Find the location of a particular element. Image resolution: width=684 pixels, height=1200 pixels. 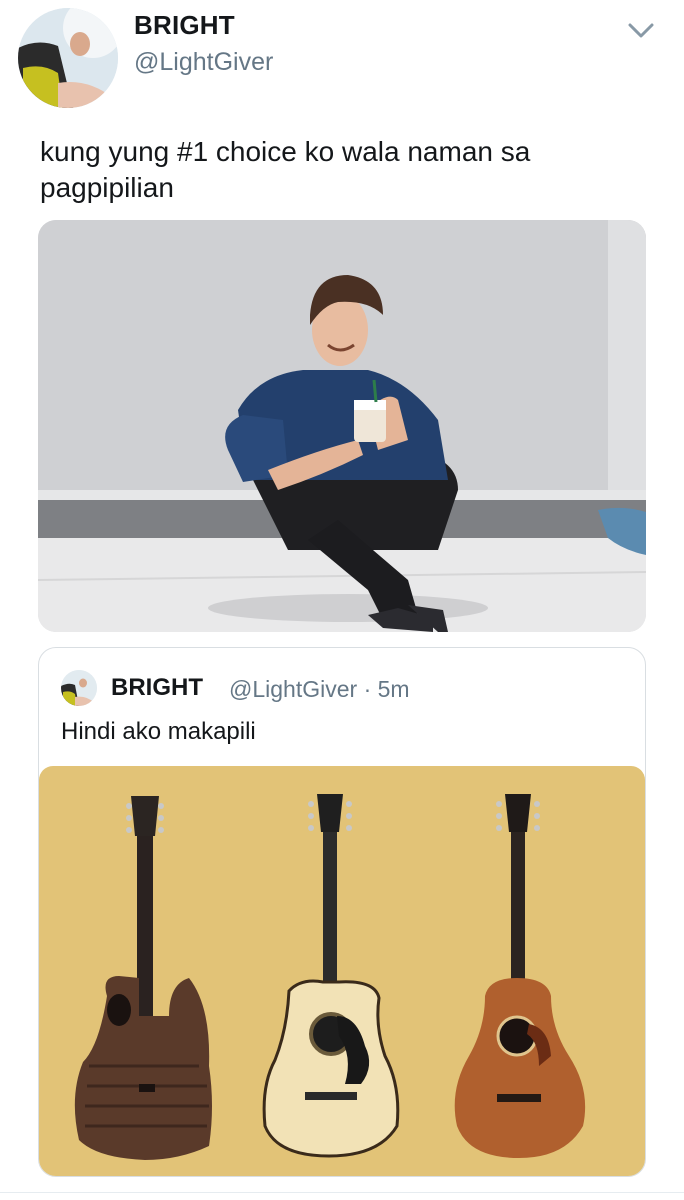

quoted-meta: @LightGiver · 5m is located at coordinates (319, 689).